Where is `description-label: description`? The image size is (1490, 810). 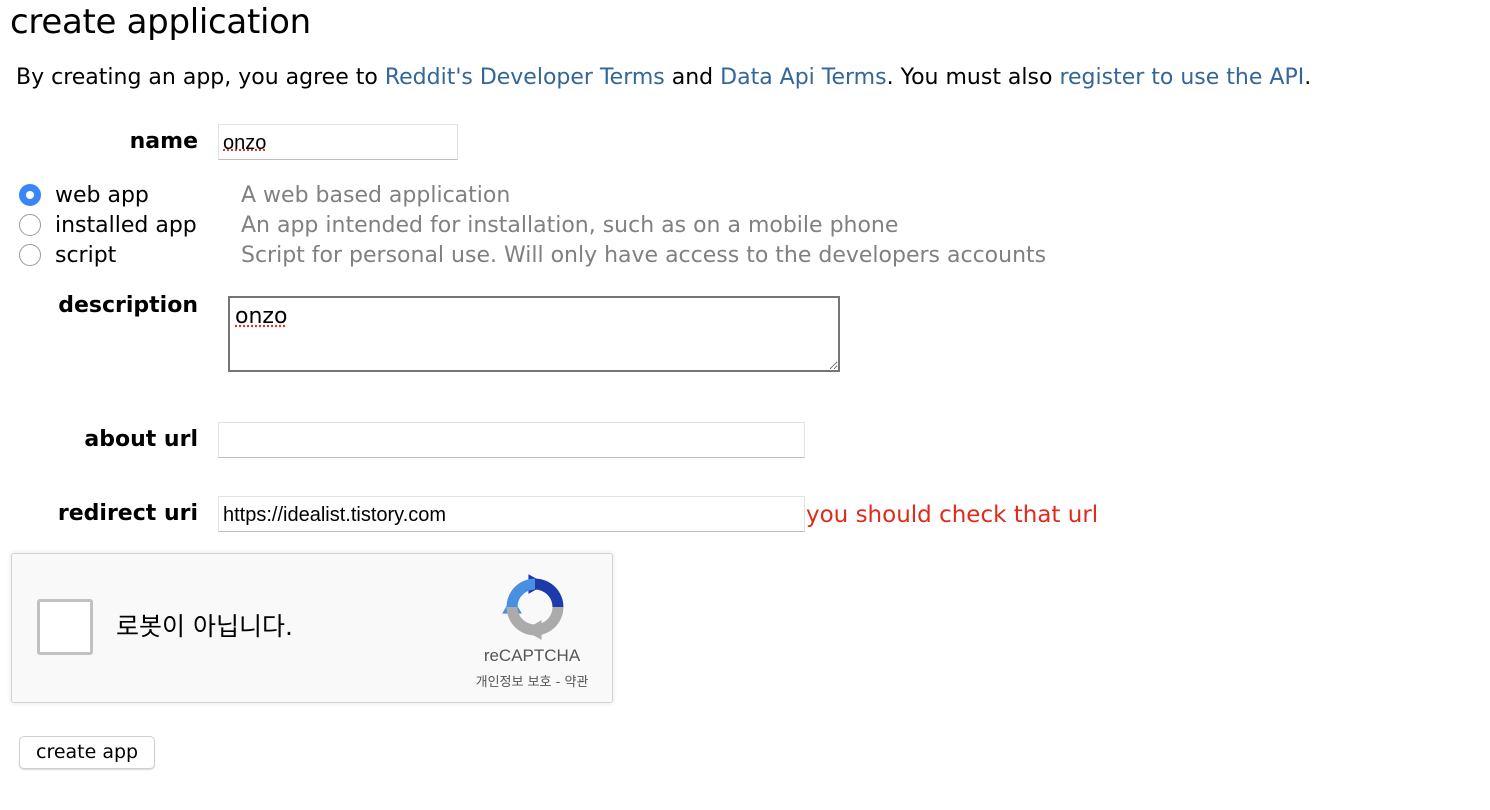
description-label: description is located at coordinates (128, 305).